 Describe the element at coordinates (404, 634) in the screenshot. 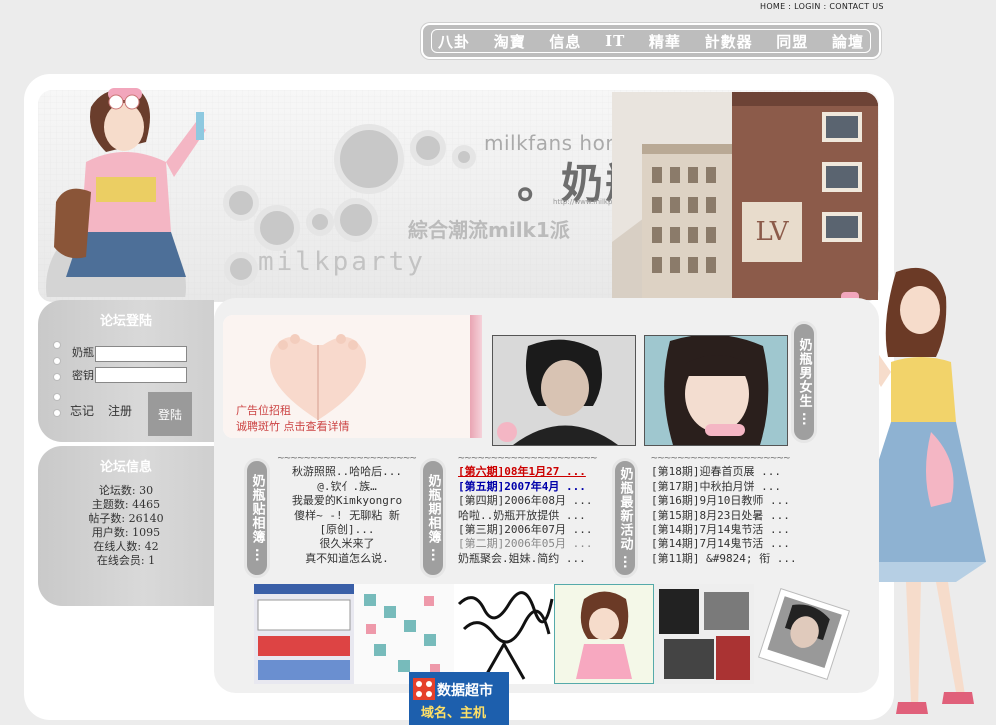

I see `thumbnail-icons` at that location.